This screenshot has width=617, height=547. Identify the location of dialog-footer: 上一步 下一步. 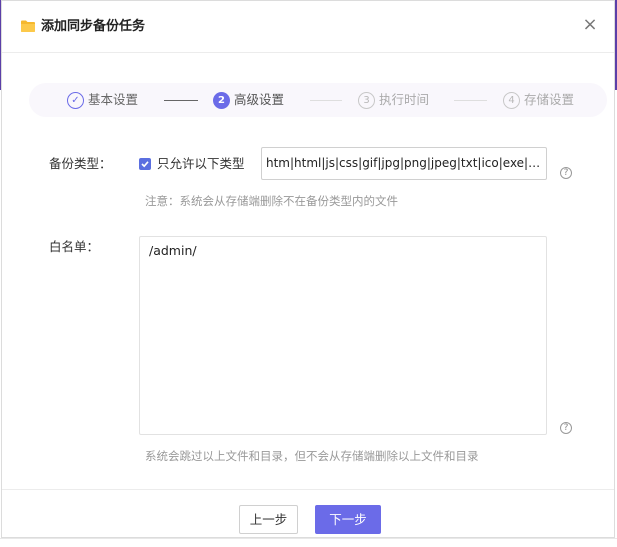
(308, 514).